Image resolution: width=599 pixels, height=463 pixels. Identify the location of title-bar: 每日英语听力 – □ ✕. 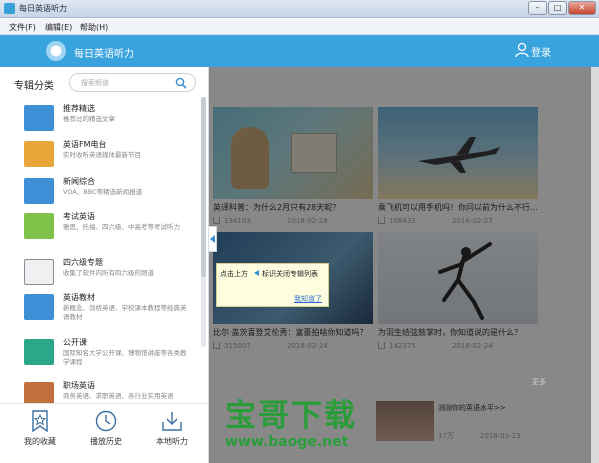
(299, 9).